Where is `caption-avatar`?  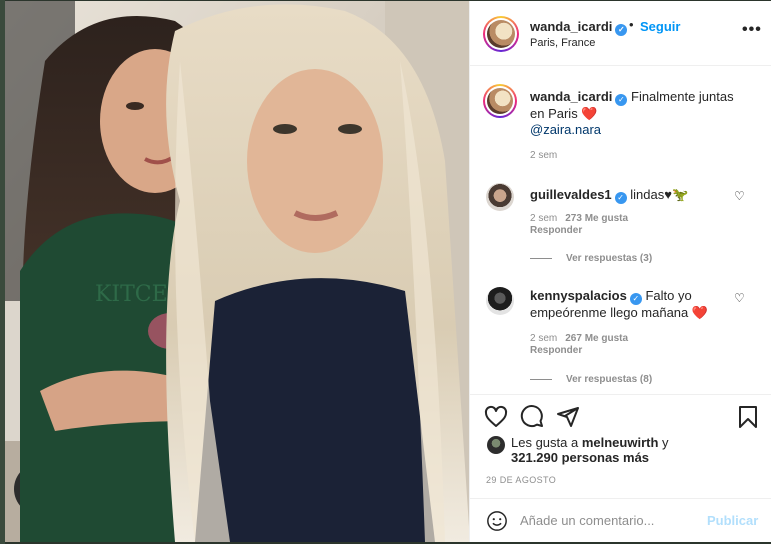
caption-avatar is located at coordinates (500, 101).